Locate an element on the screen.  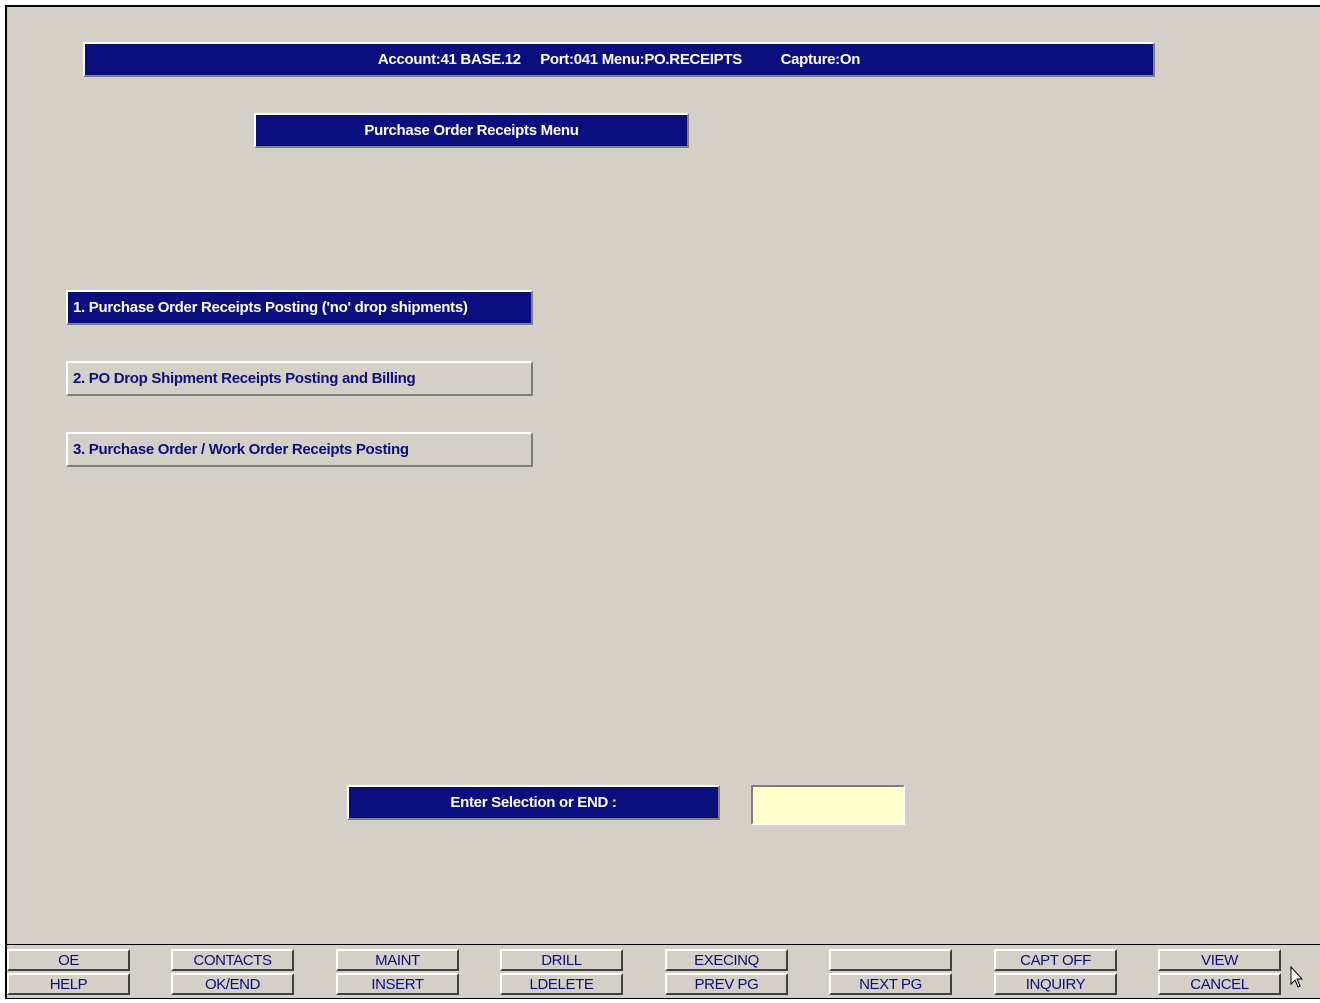
fkey-view-button: VIEW is located at coordinates (1219, 960).